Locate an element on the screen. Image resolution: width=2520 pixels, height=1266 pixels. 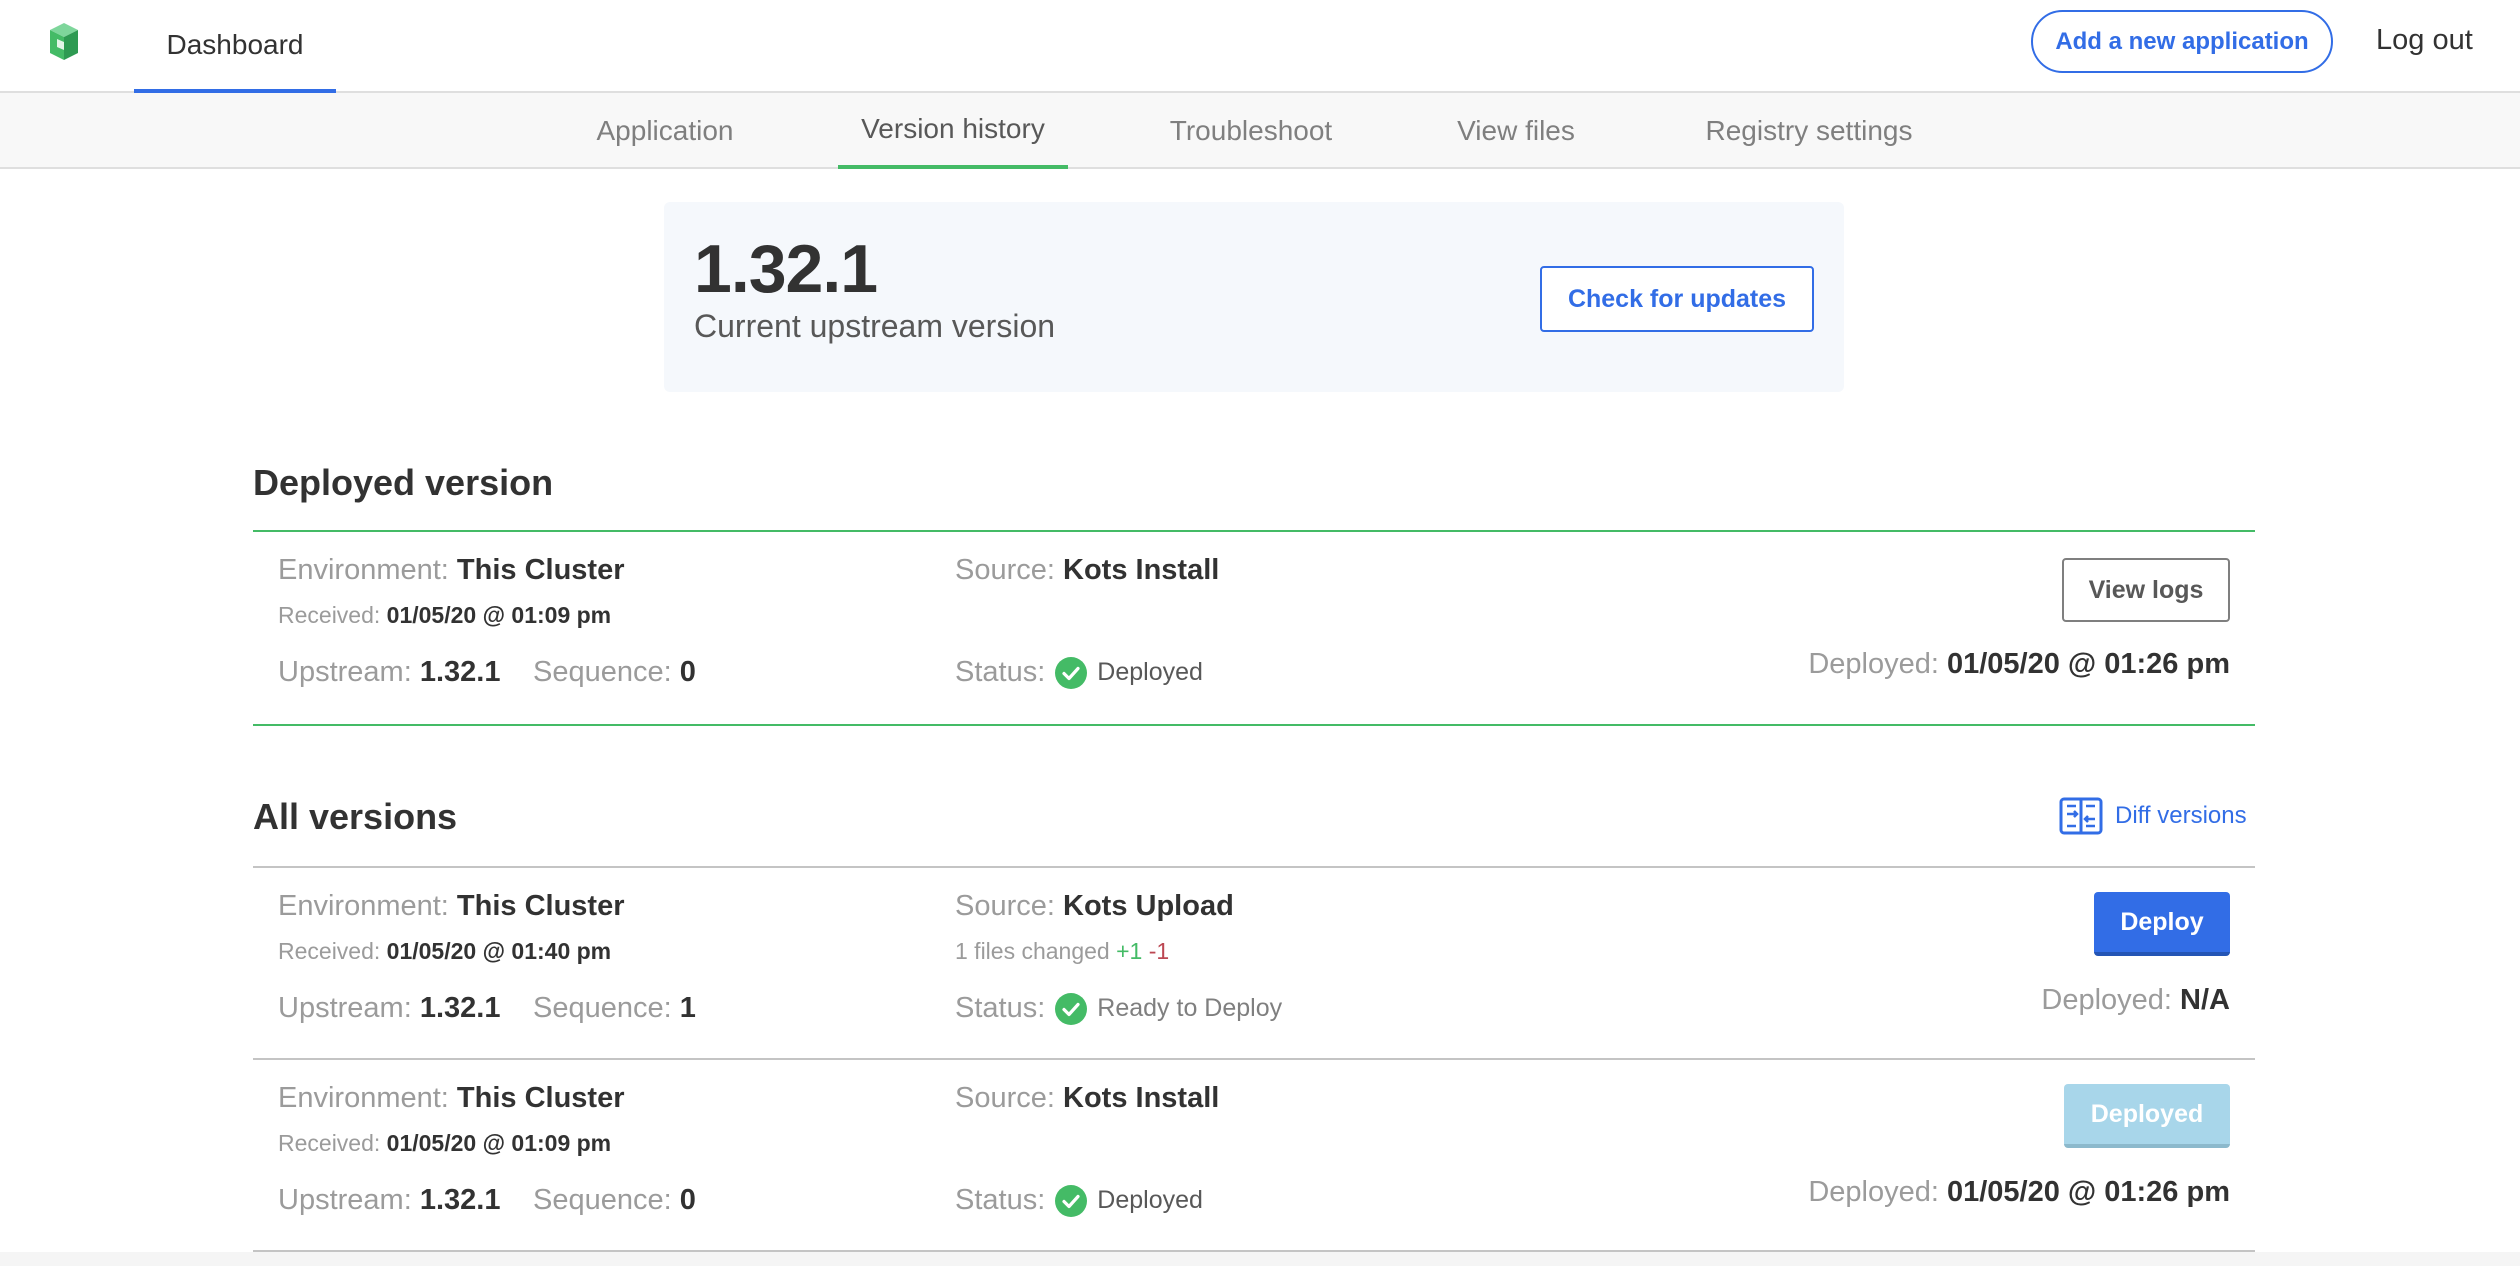
diff-versions-label: Diff versions is located at coordinates (2181, 815).